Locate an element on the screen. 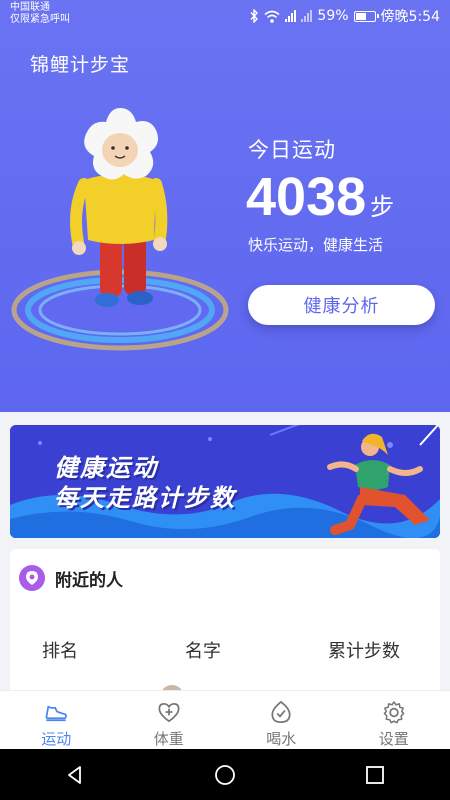 The image size is (450, 800). back-triangle-icon is located at coordinates (74, 774).